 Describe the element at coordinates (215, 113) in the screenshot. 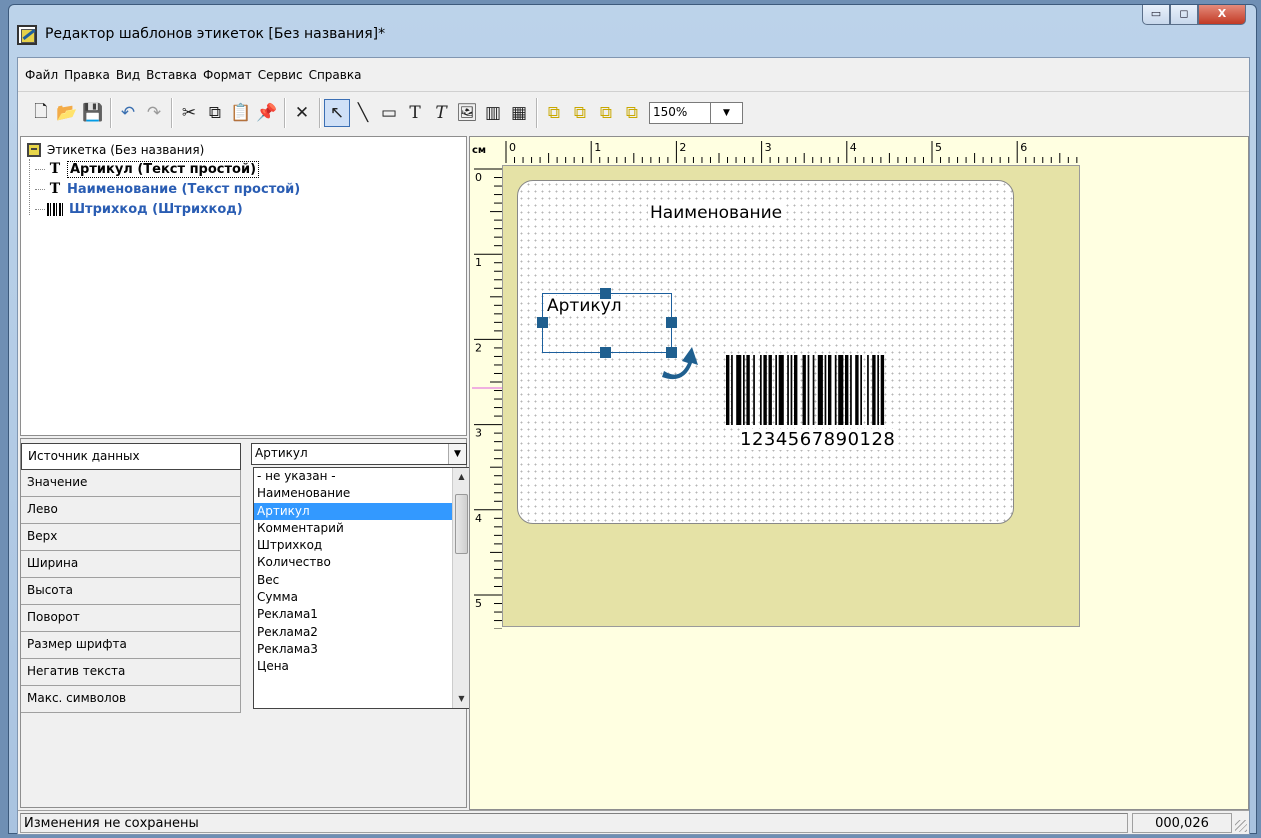

I see `copy-button: ⧉` at that location.